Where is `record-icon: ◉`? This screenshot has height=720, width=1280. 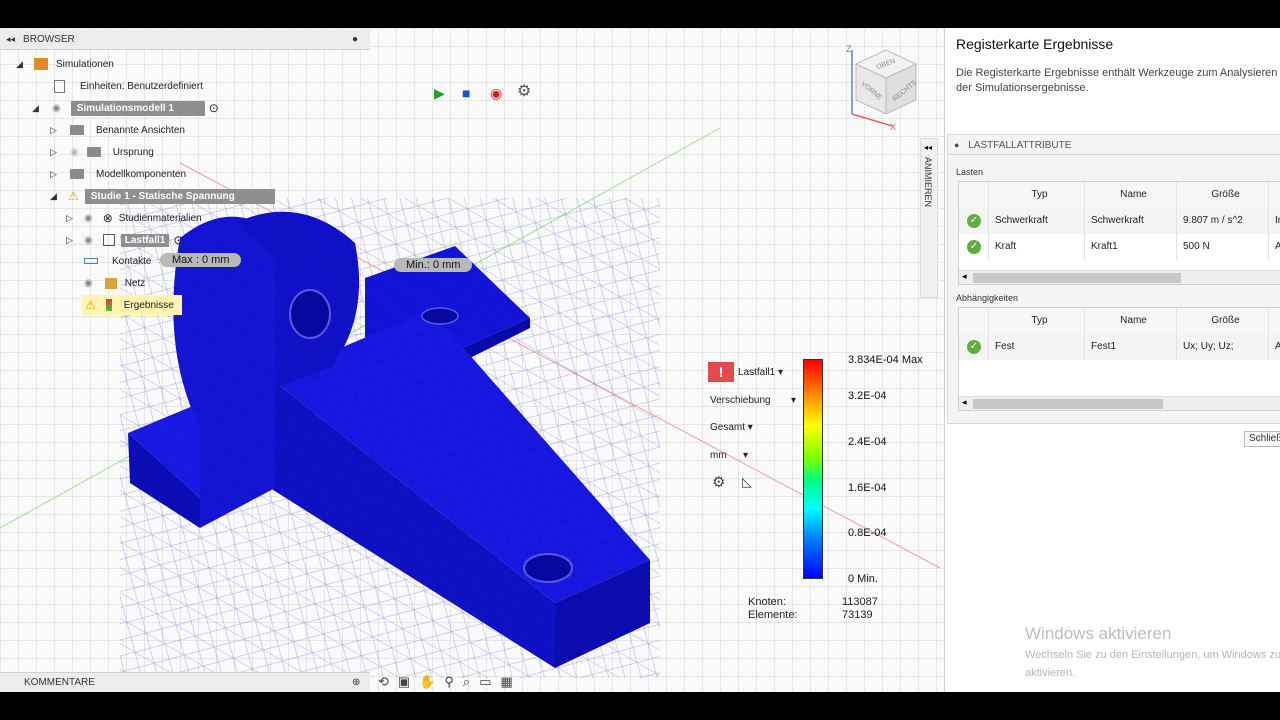 record-icon: ◉ is located at coordinates (496, 93).